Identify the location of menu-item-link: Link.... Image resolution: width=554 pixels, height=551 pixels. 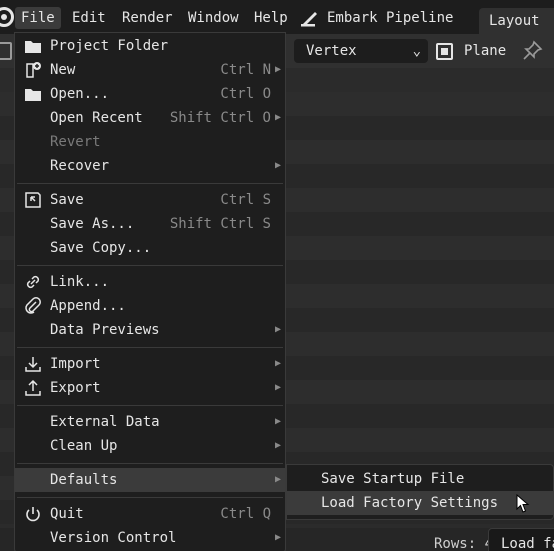
(150, 282).